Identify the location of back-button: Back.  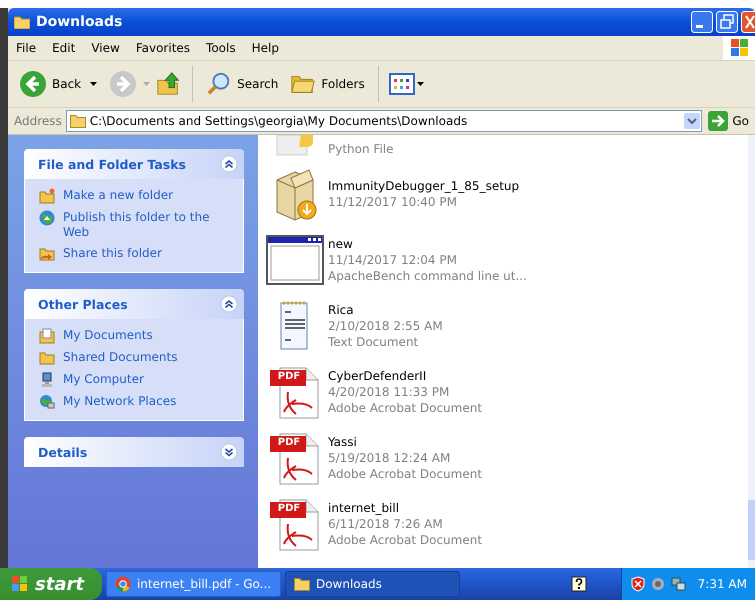
(50, 84).